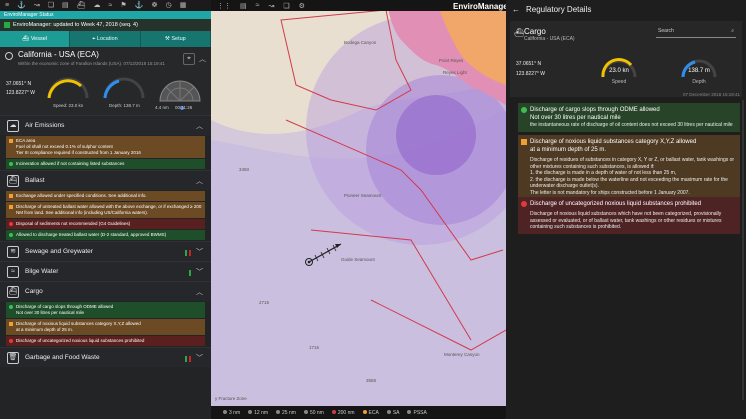 This screenshot has height=419, width=746. Describe the element at coordinates (7, 5) in the screenshot. I see `list-icon: ≡` at that location.